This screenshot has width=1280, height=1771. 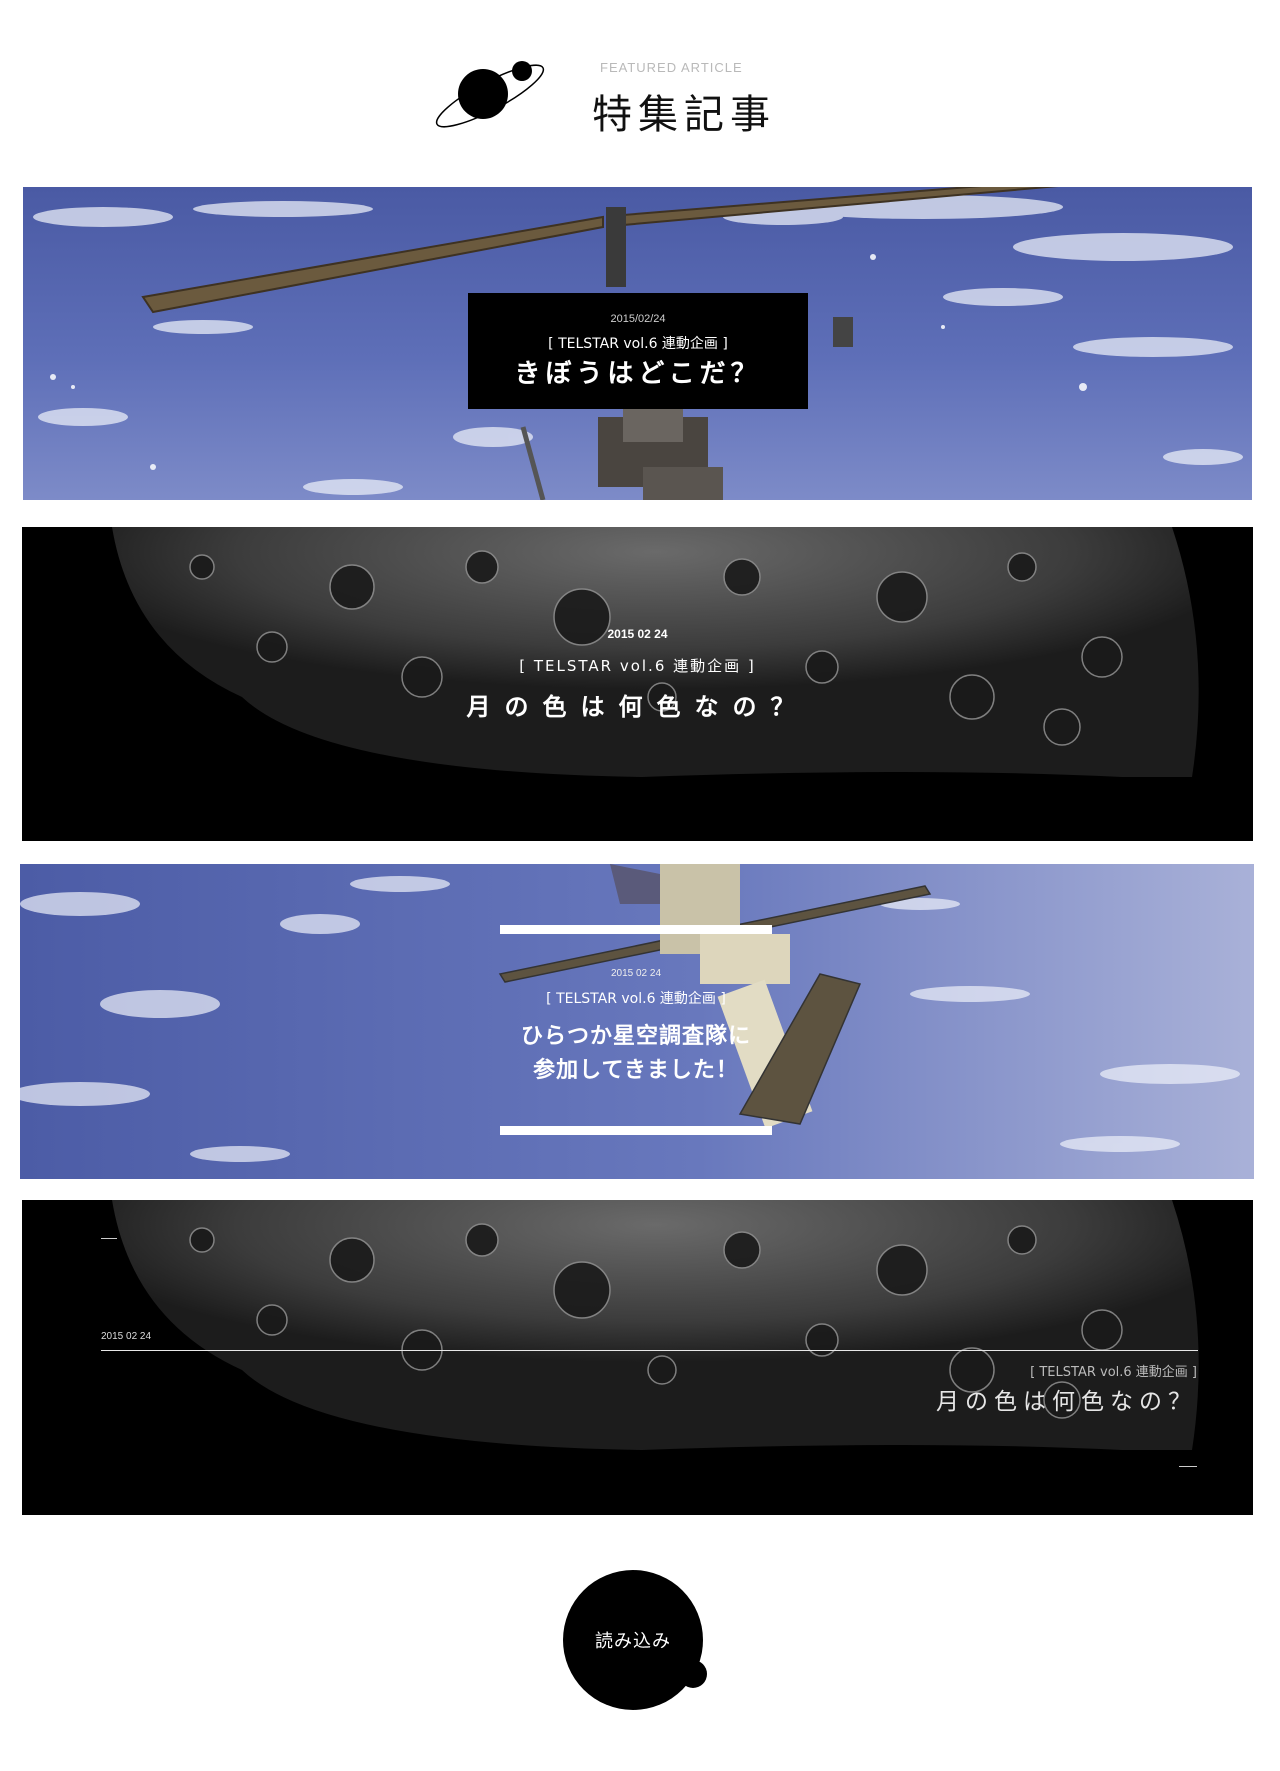 I want to click on article-title-line-2: 参加してきました！, so click(x=636, y=1070).